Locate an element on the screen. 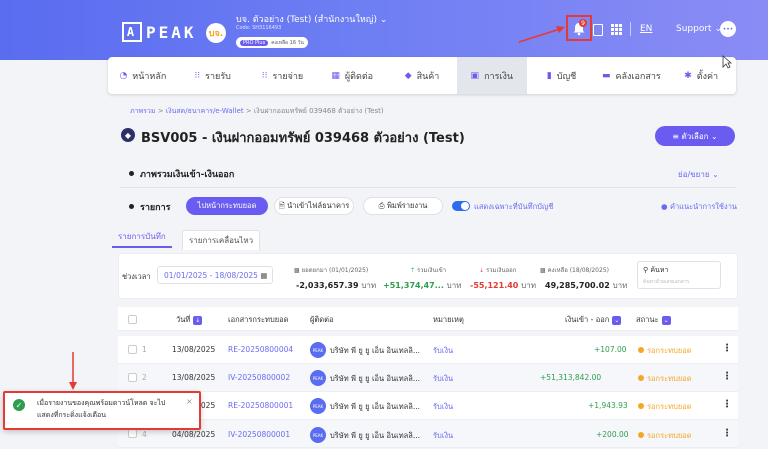 This screenshot has height=449, width=768. nav-finance: ▣ การเงิน is located at coordinates (491, 75).